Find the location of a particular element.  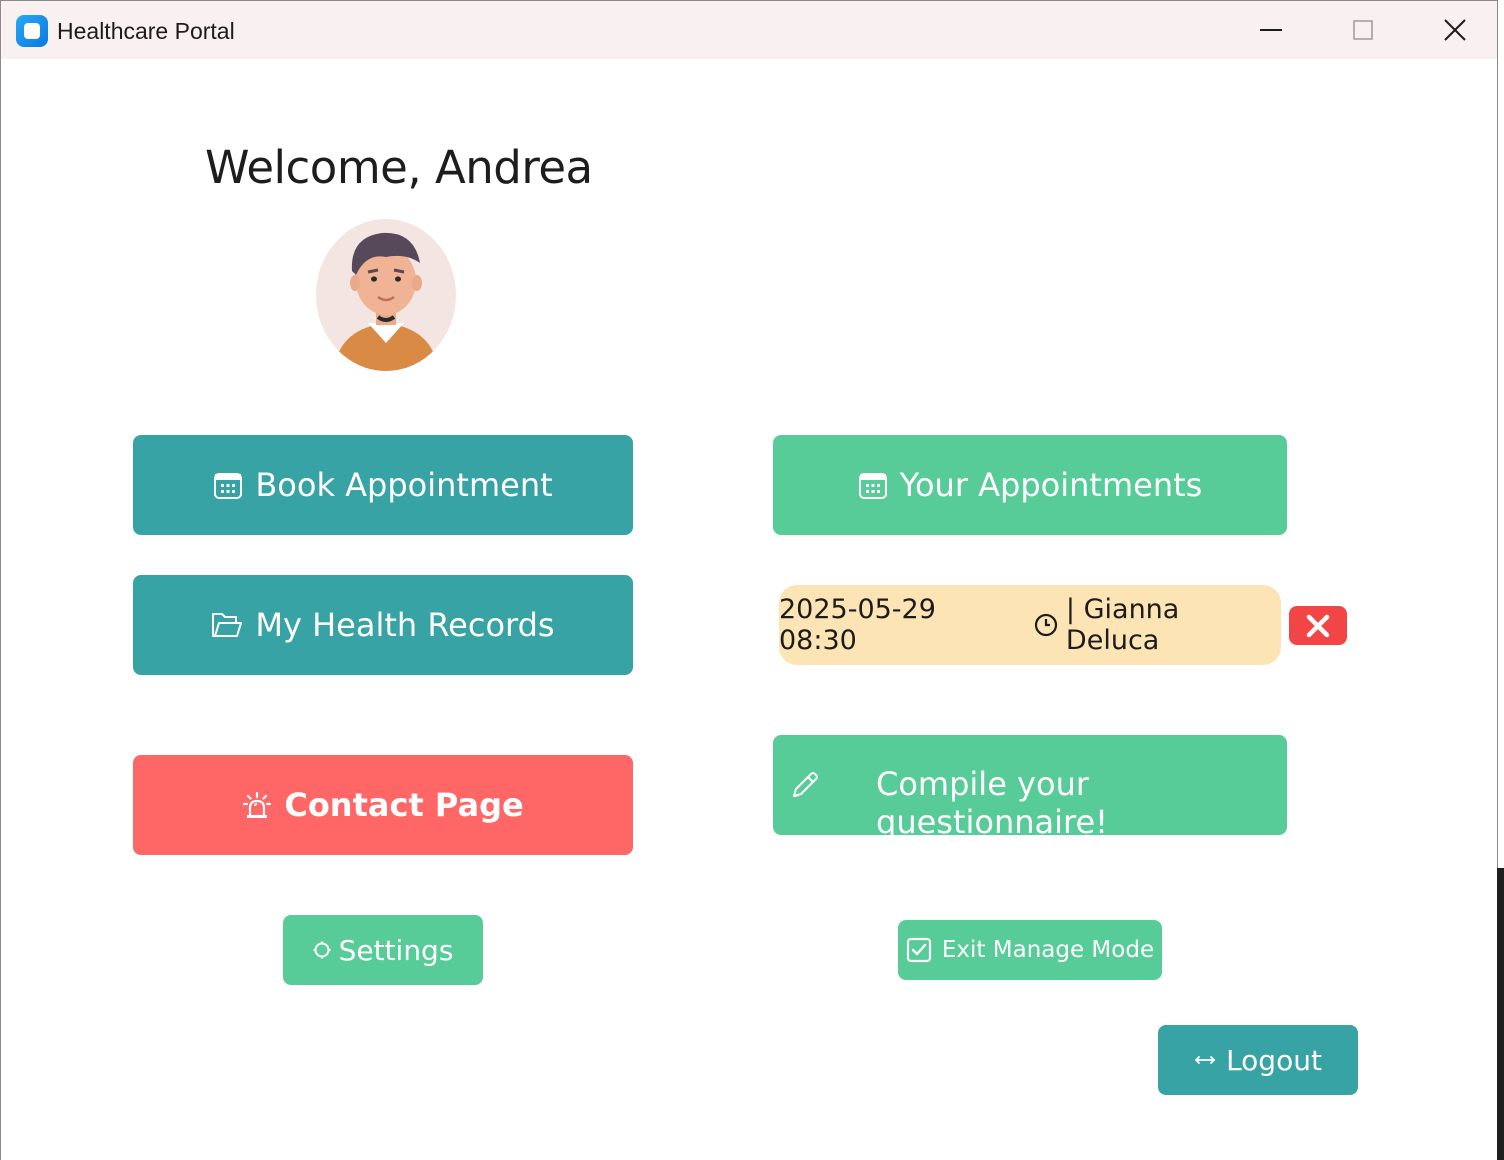

cancel-appointment-button is located at coordinates (1318, 625).